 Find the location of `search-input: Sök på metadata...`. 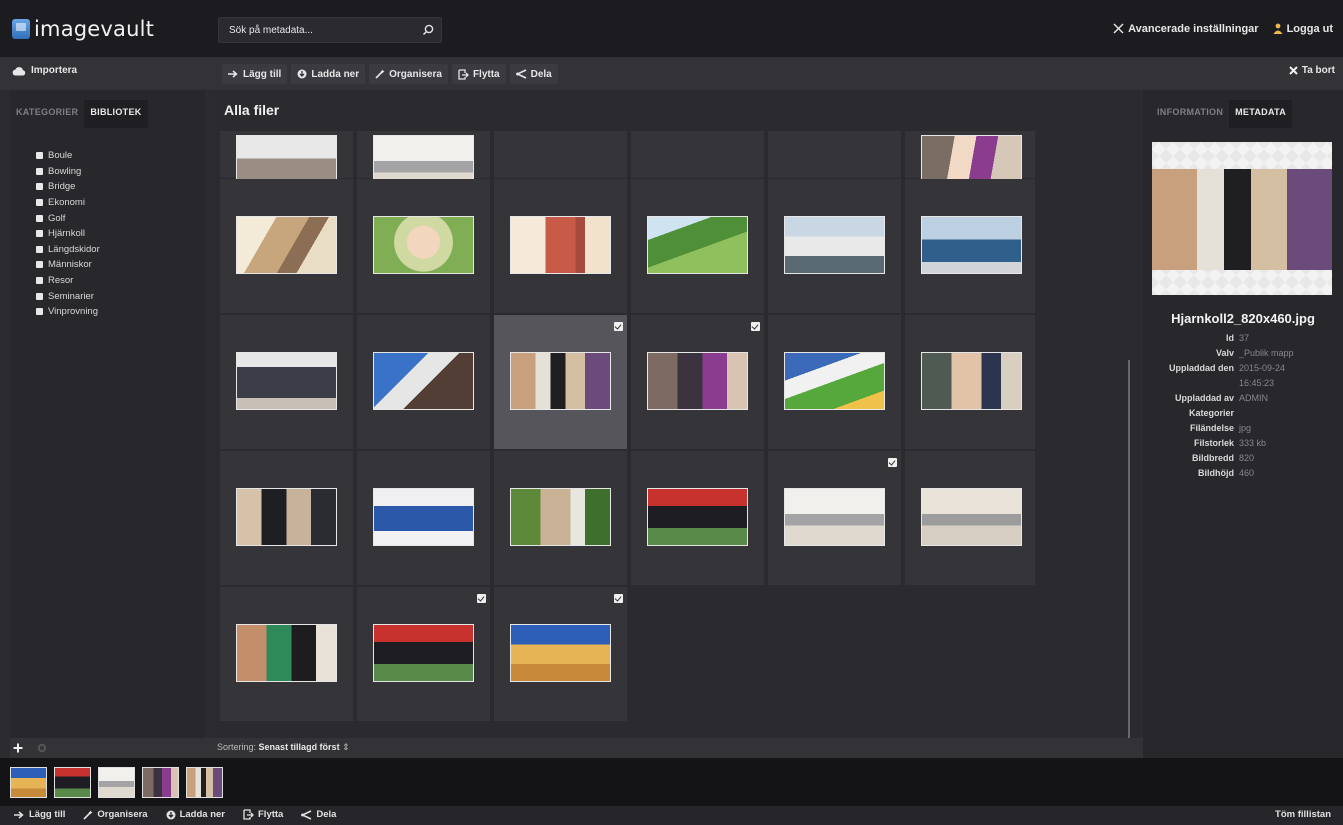

search-input: Sök på metadata... is located at coordinates (317, 30).